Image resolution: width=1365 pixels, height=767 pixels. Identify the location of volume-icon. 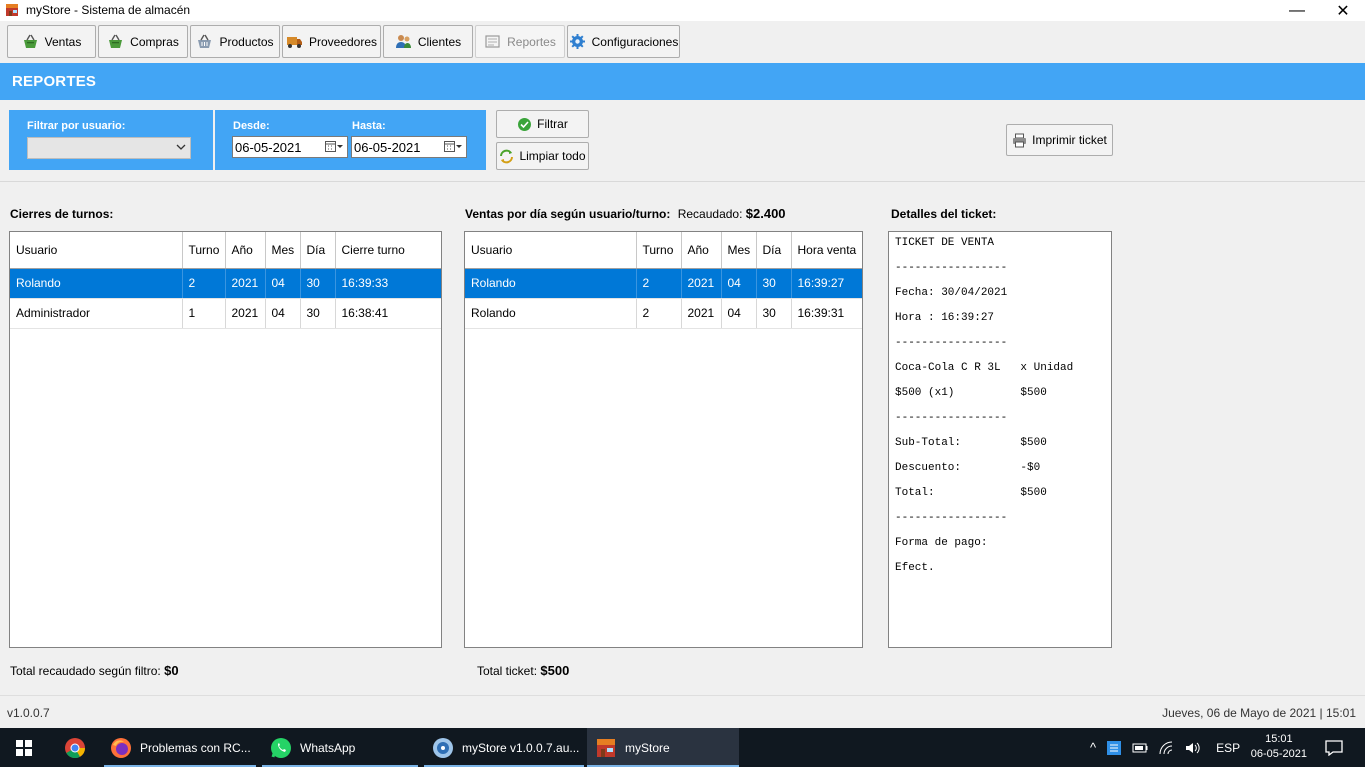
(1192, 748).